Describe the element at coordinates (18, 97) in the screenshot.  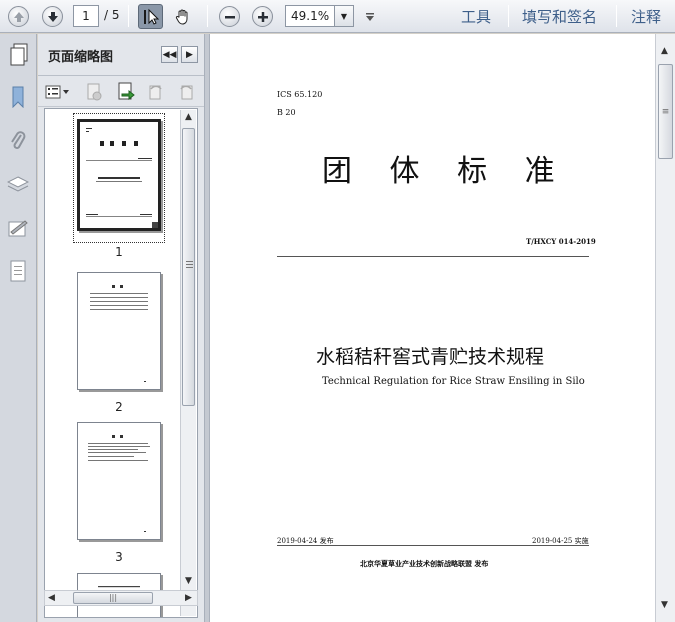
I see `bookmark-icon` at that location.